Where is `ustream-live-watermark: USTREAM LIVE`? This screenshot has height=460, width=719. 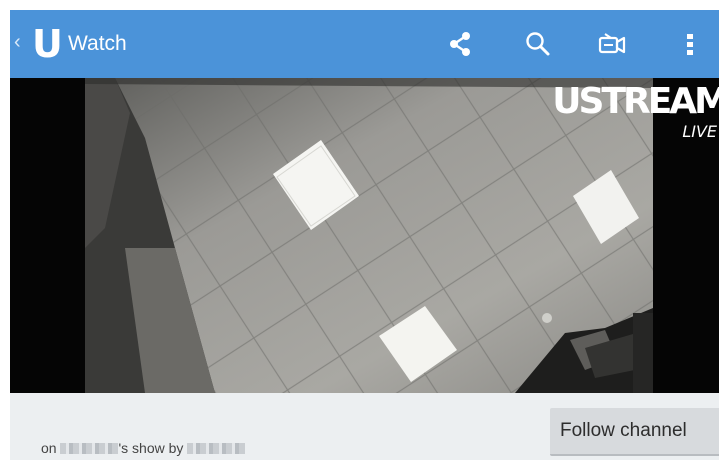 ustream-live-watermark: USTREAM LIVE is located at coordinates (635, 111).